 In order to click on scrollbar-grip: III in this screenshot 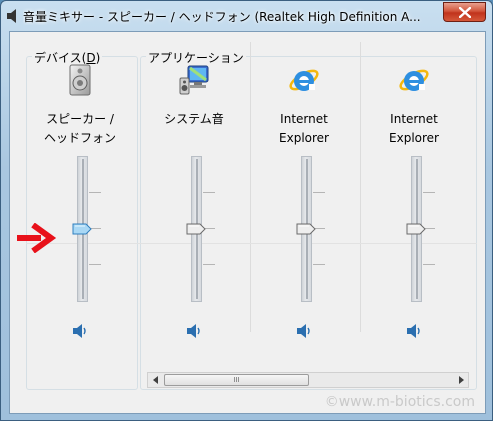, I will do `click(236, 380)`.